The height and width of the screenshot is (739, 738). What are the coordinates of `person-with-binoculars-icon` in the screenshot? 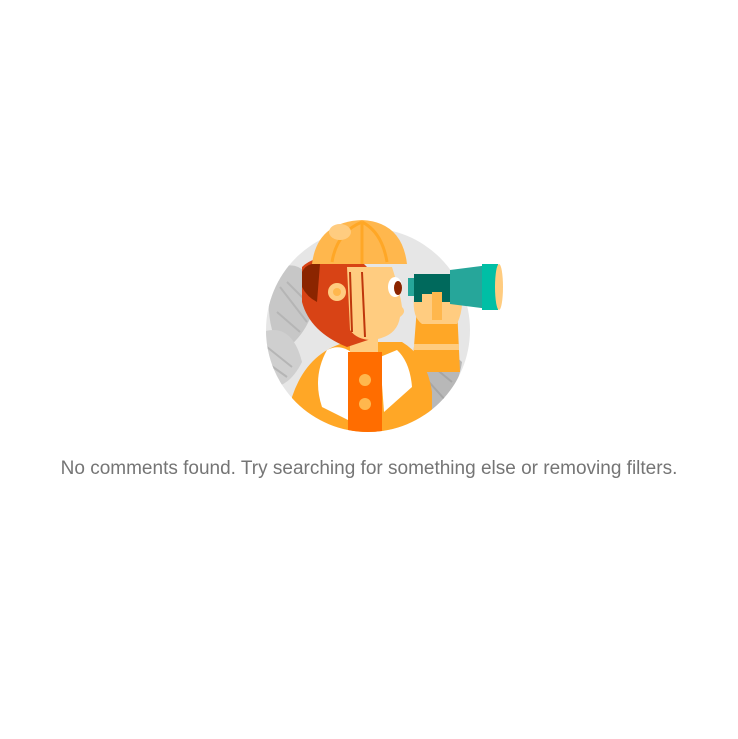 It's located at (385, 325).